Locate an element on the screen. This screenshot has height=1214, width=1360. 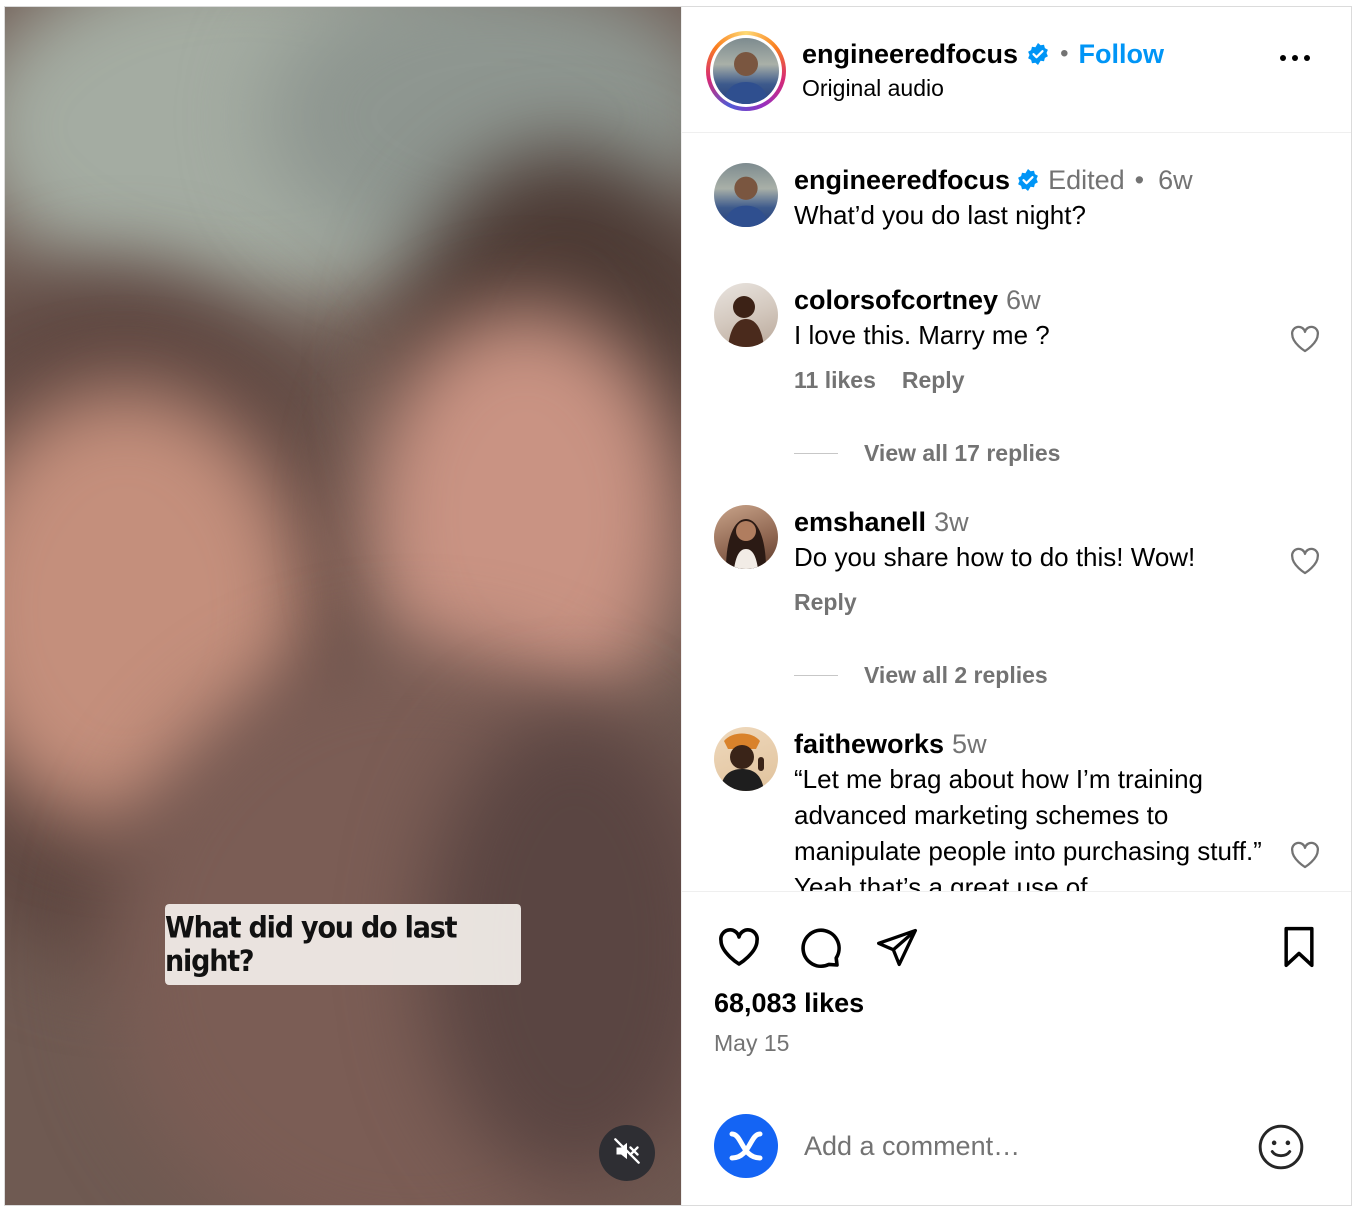
heart-icon is located at coordinates (739, 949).